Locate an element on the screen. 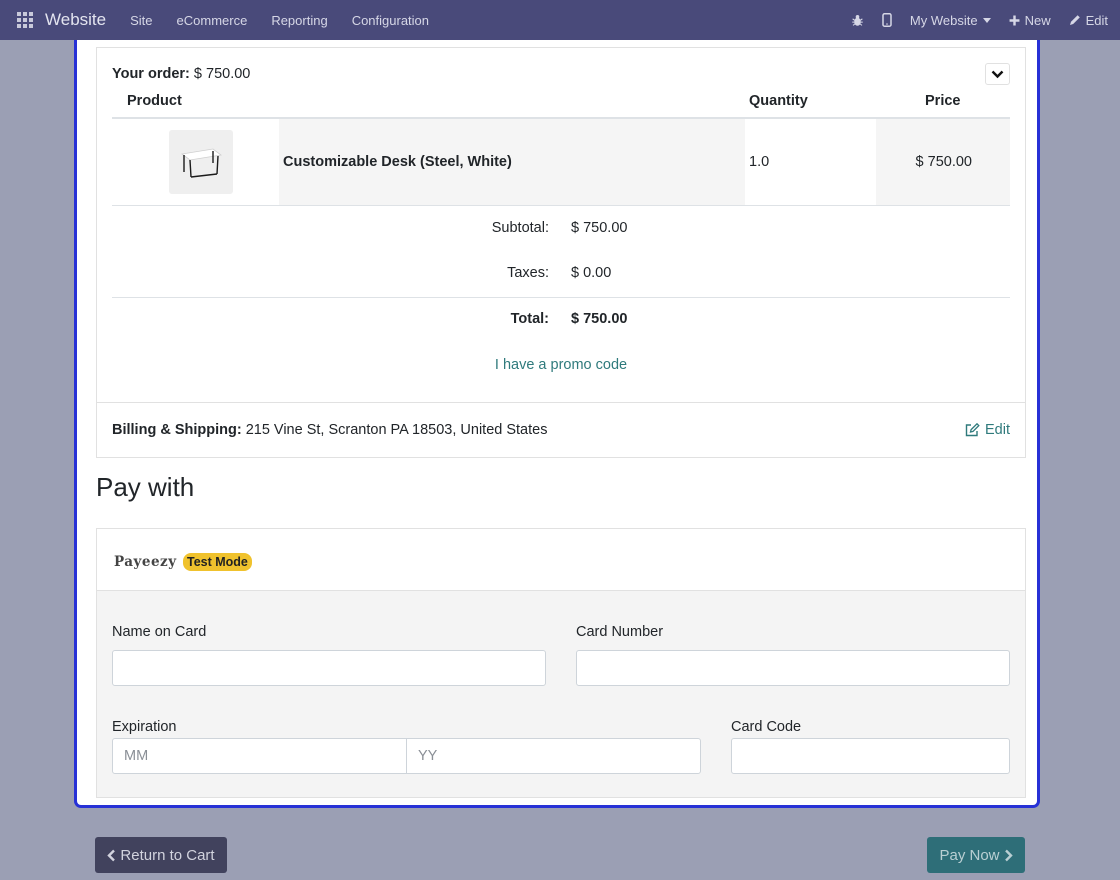 Image resolution: width=1120 pixels, height=880 pixels. desk-image is located at coordinates (201, 163).